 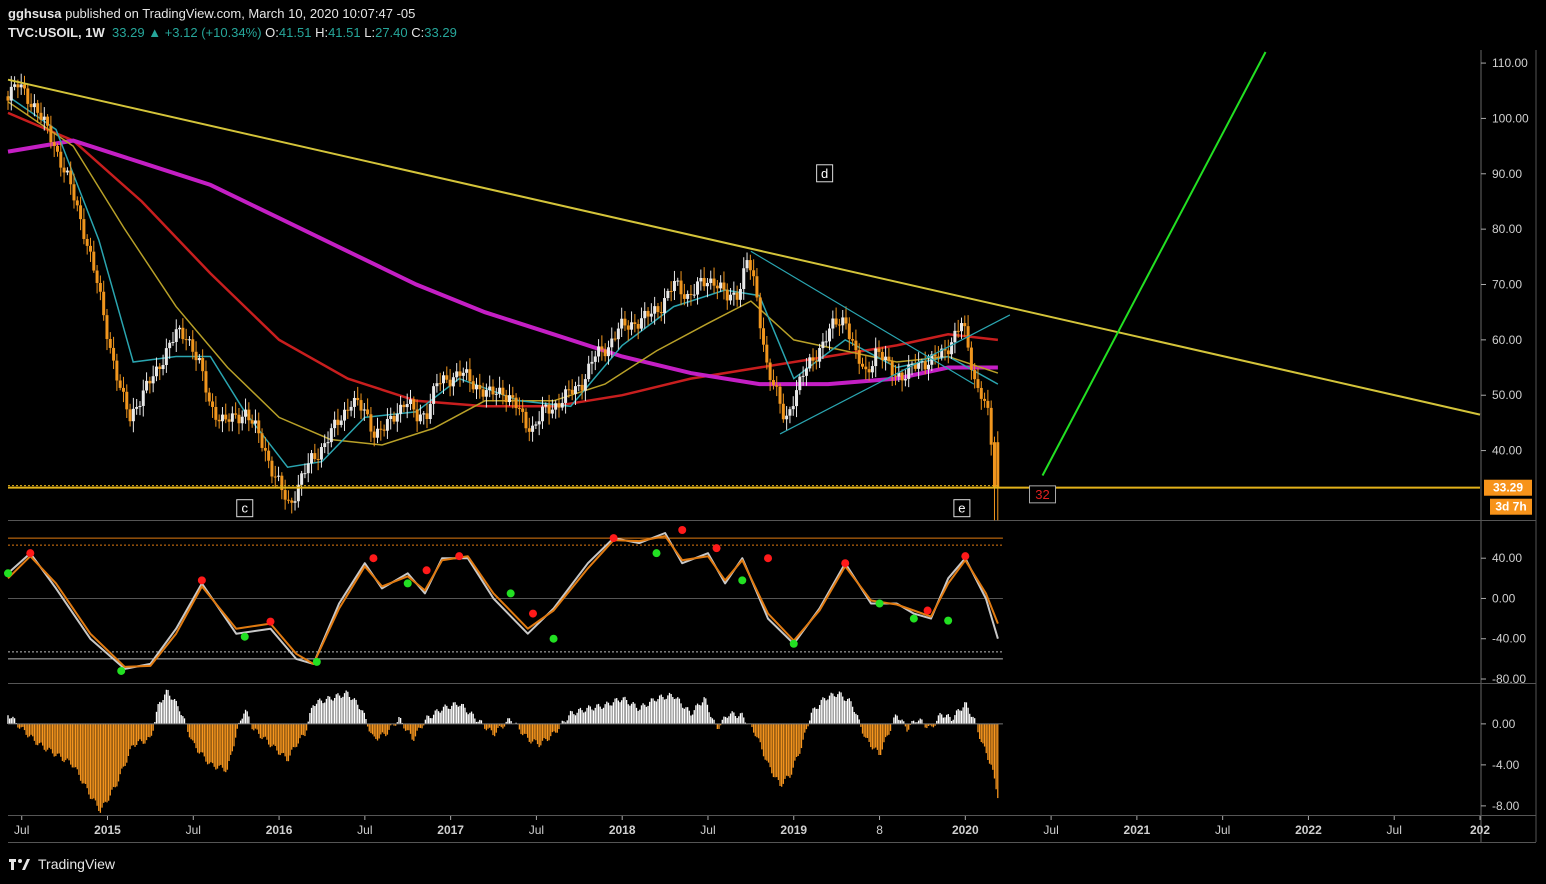 I want to click on time-axis-label: 2016, so click(x=279, y=830).